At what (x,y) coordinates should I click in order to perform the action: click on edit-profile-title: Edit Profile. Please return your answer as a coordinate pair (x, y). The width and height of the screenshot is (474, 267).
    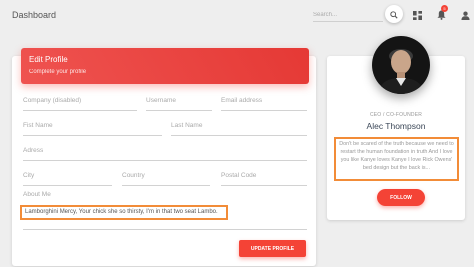
    Looking at the image, I should click on (48, 59).